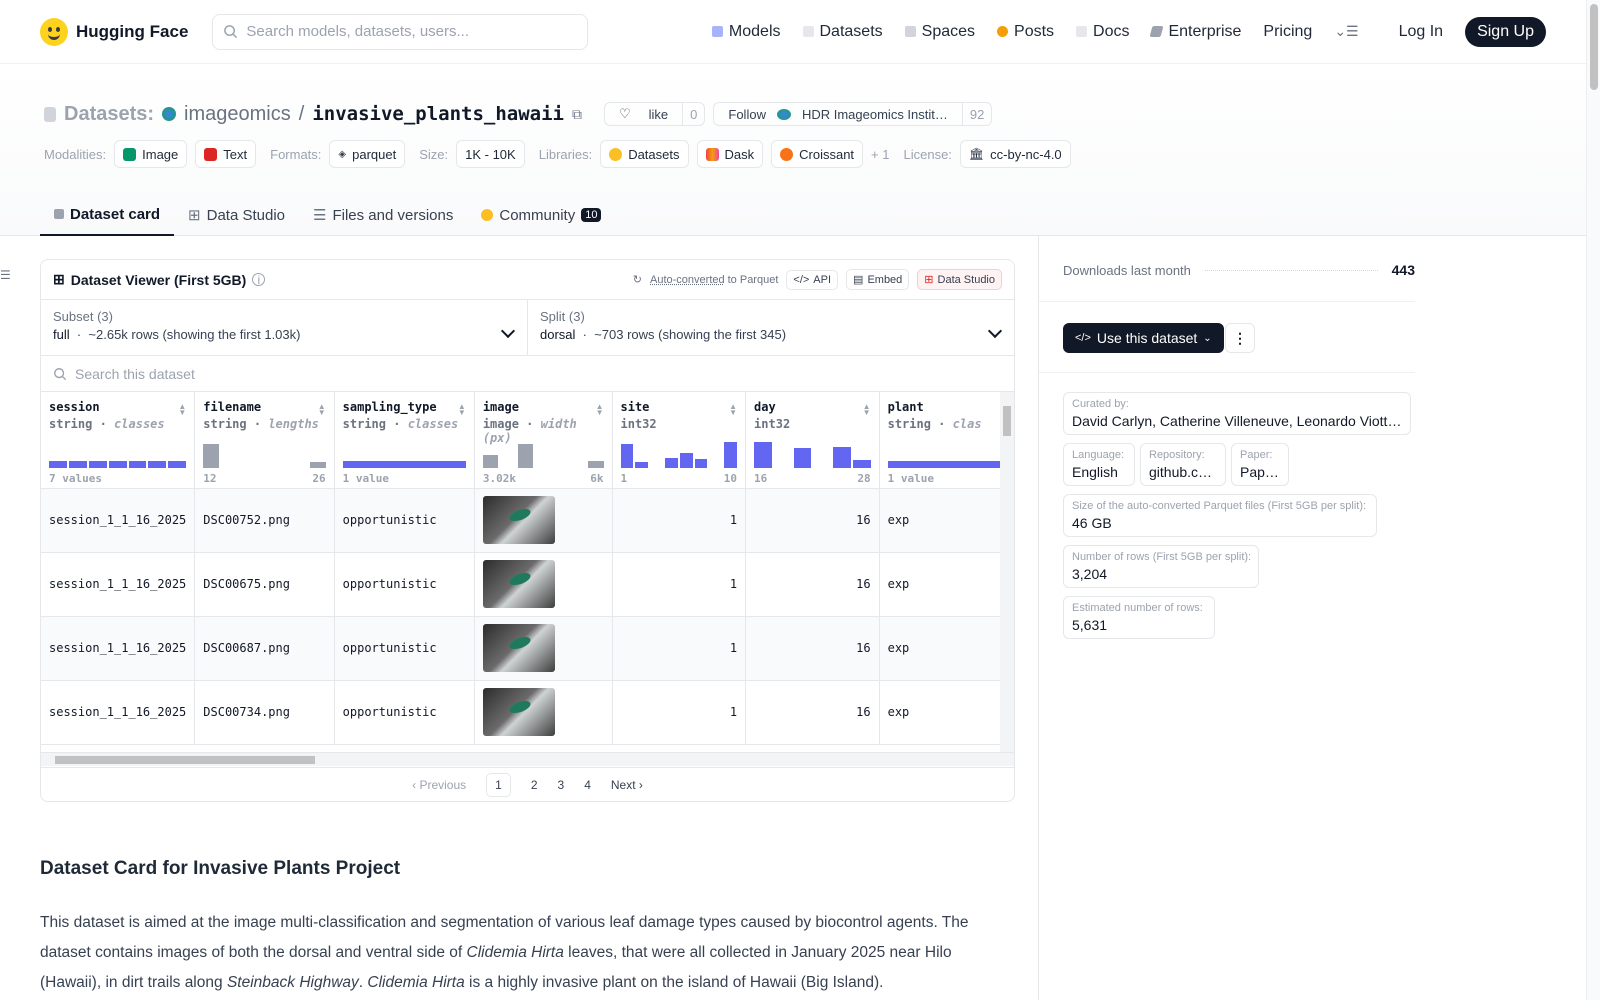  What do you see at coordinates (1099, 472) in the screenshot?
I see `language-value: English` at bounding box center [1099, 472].